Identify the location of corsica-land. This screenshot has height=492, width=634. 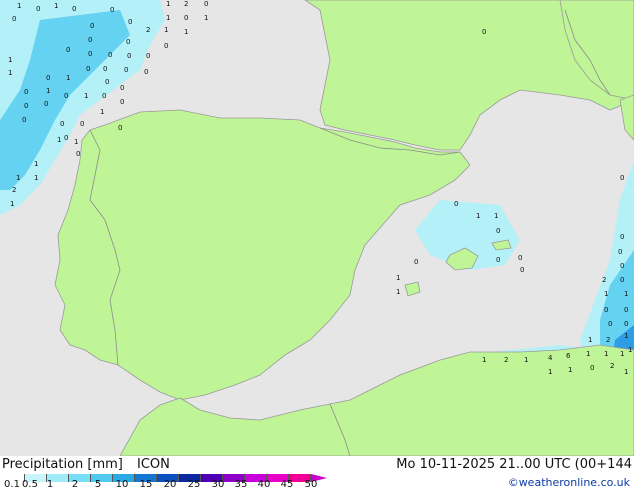
(626, 117).